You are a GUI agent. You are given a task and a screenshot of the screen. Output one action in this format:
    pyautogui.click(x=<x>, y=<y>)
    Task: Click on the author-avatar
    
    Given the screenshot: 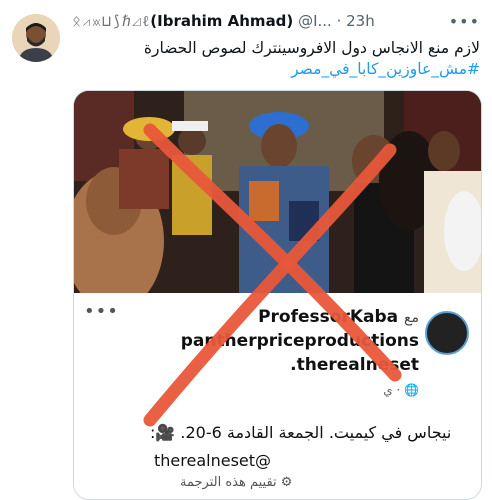 What is the action you would take?
    pyautogui.click(x=36, y=38)
    